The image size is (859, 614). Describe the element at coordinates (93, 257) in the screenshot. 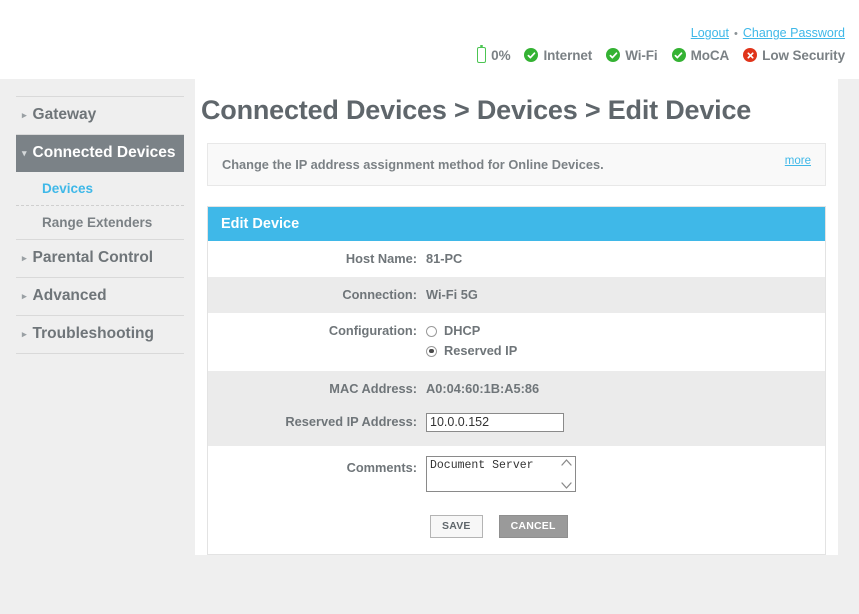

I see `sidebar-item-label: Parental Control` at that location.